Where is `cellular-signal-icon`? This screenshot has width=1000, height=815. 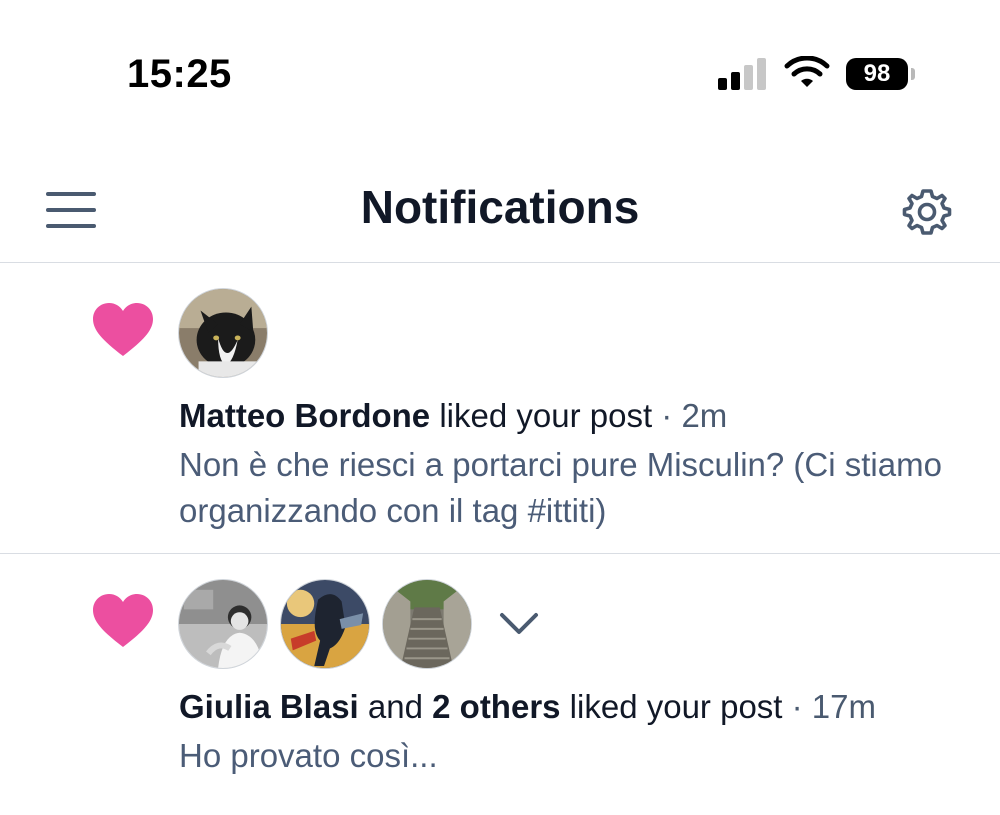
cellular-signal-icon is located at coordinates (743, 74).